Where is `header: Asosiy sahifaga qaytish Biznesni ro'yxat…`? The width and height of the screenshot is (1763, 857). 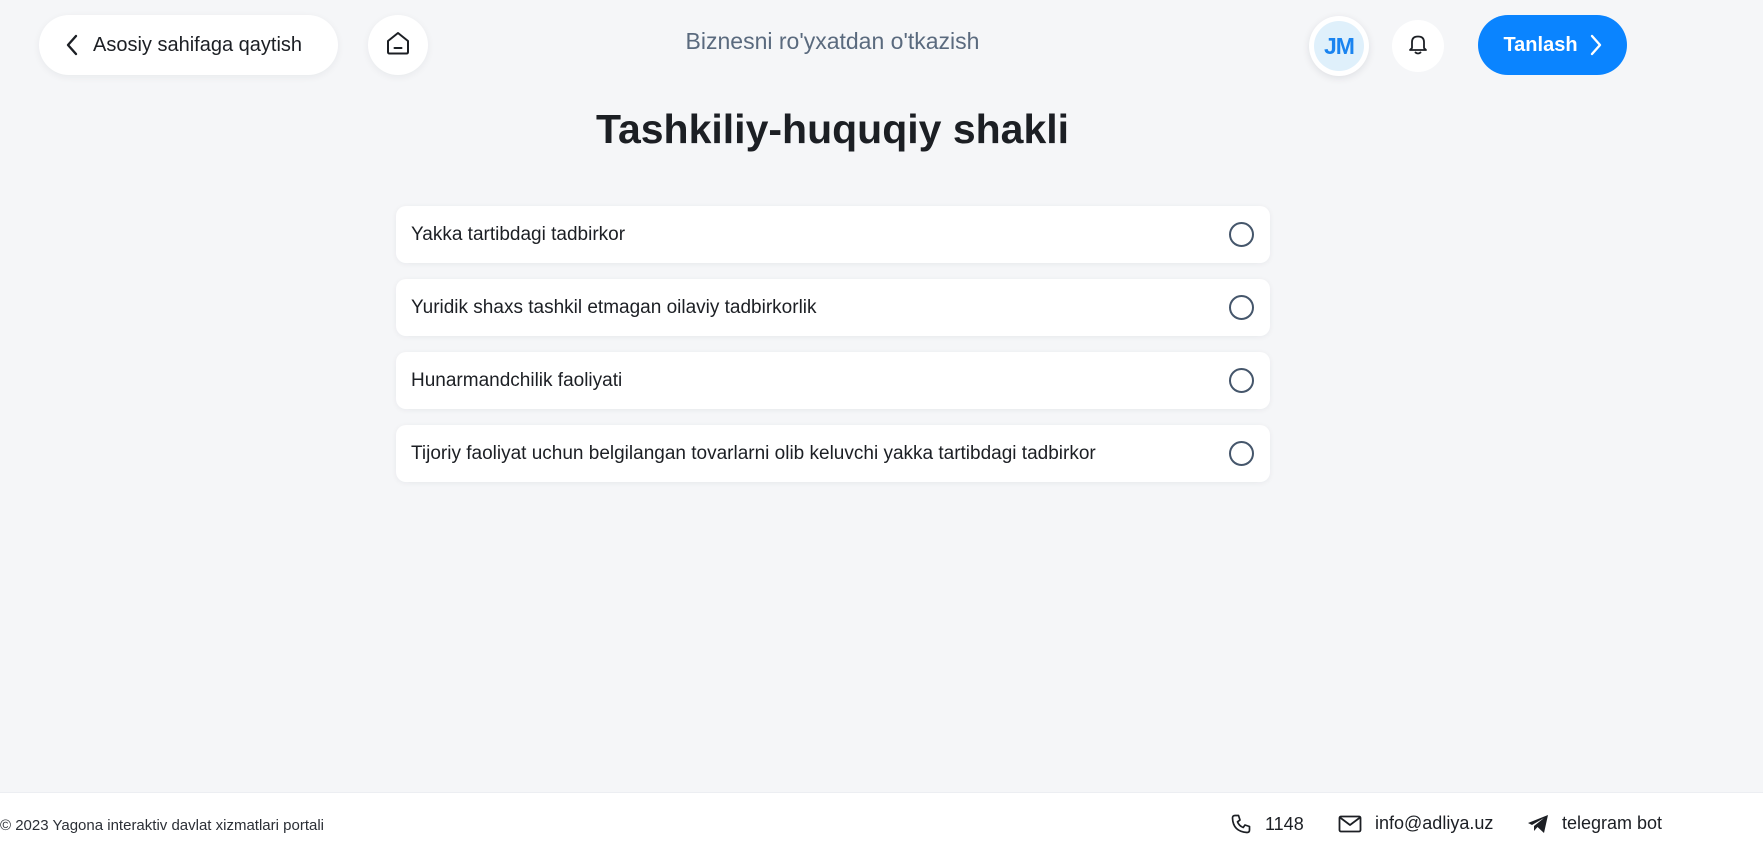
header: Asosiy sahifaga qaytish Biznesni ro'yxat… is located at coordinates (881, 46).